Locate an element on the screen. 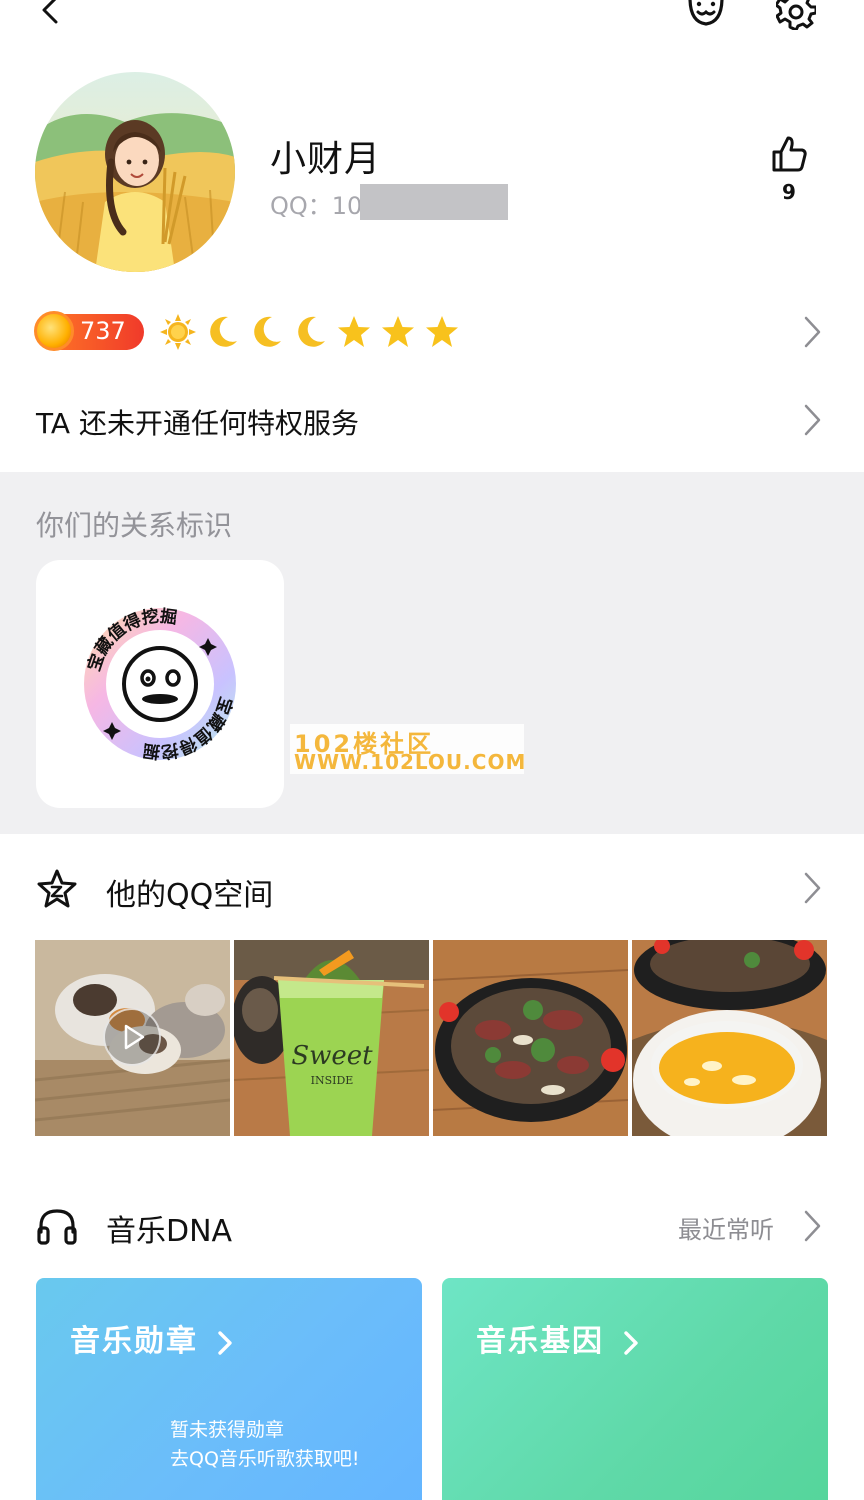  qzone-photo-strip: Sweet INSIDE is located at coordinates (432, 1038).